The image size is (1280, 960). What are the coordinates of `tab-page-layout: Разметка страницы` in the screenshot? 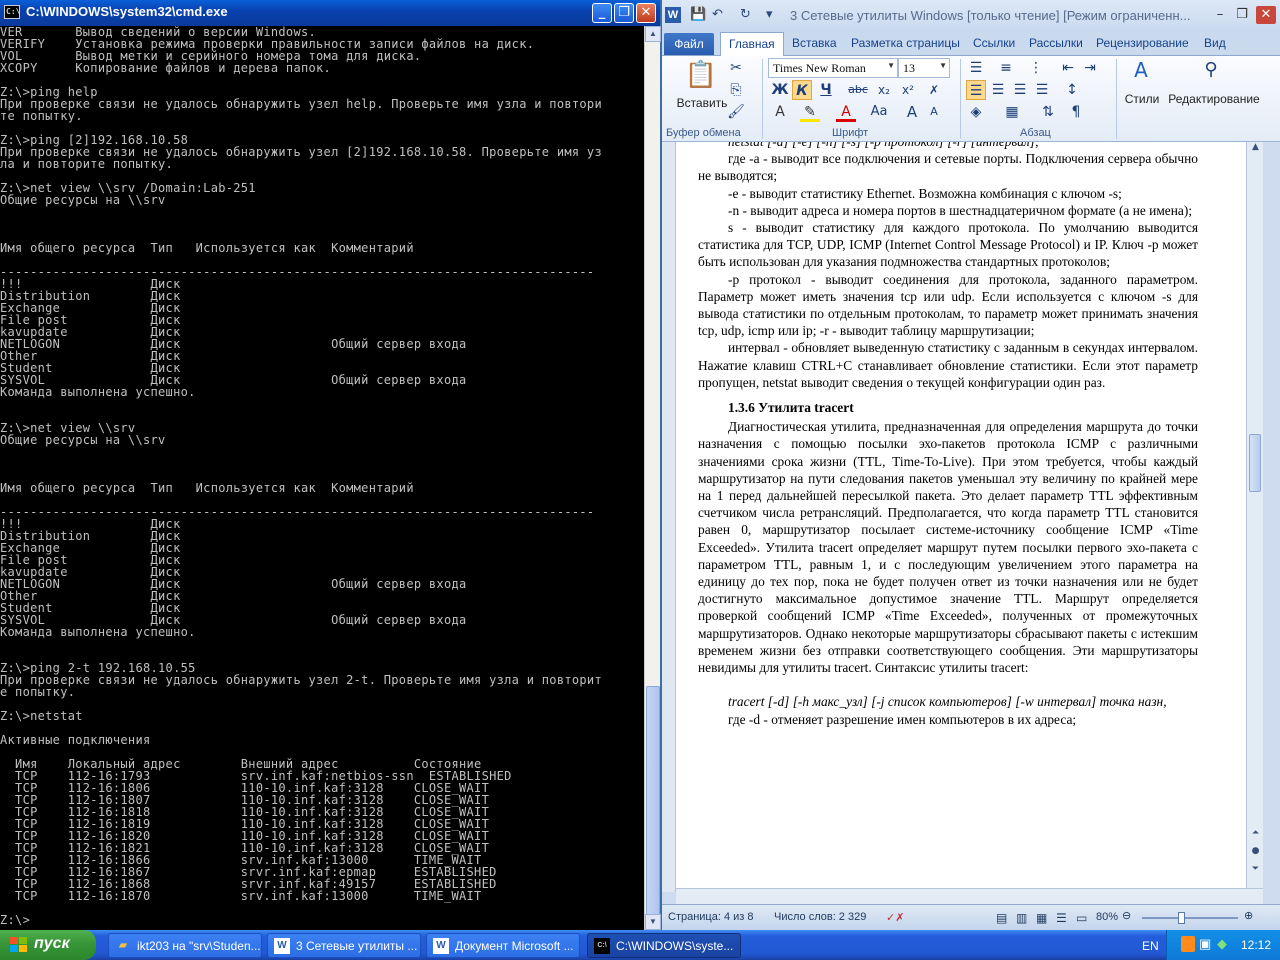 It's located at (905, 43).